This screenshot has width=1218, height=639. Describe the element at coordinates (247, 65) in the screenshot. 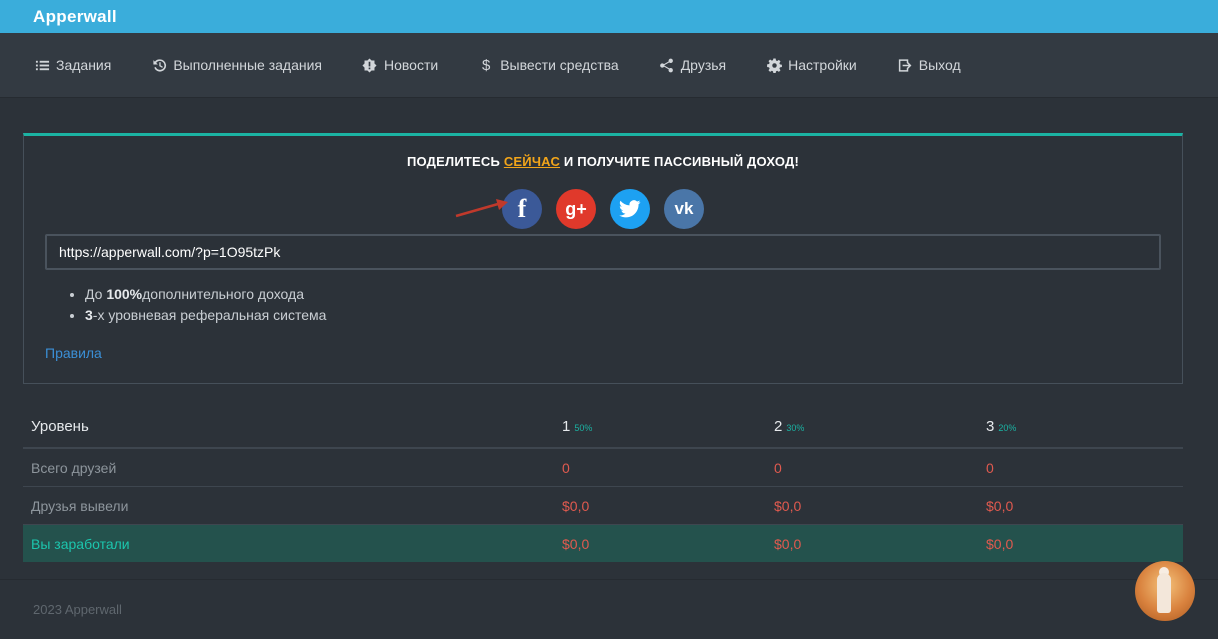

I see `nav-item-label: Выполненные задания` at that location.